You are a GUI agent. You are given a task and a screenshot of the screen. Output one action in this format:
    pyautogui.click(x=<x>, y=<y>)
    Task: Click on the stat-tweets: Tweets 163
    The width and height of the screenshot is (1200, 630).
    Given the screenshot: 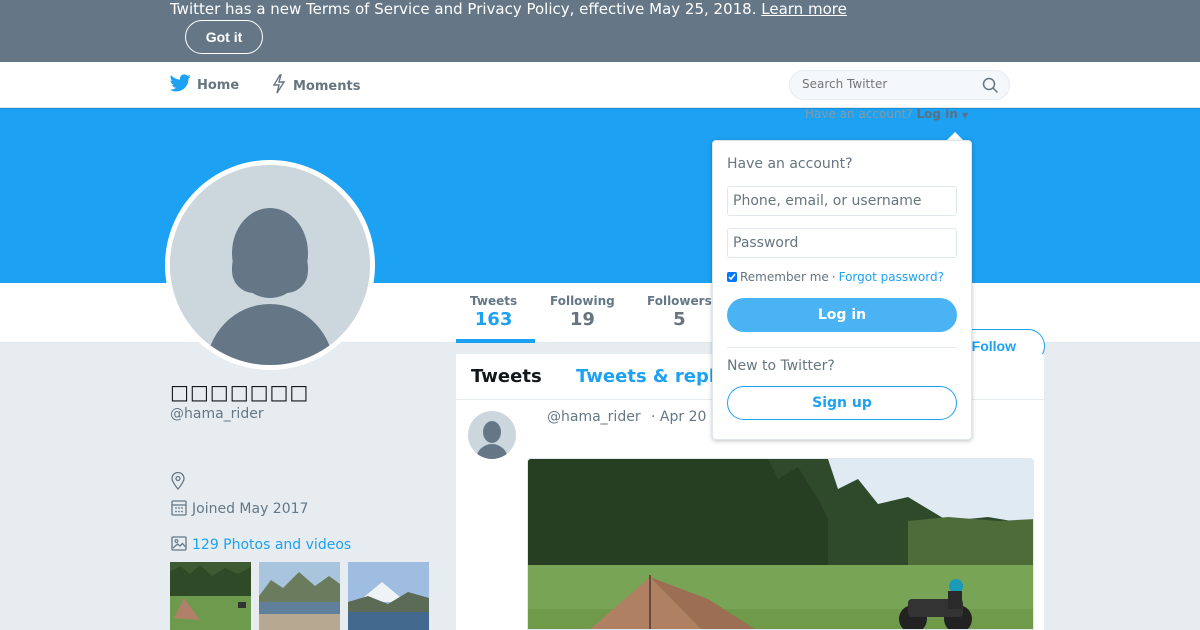 What is the action you would take?
    pyautogui.click(x=493, y=312)
    